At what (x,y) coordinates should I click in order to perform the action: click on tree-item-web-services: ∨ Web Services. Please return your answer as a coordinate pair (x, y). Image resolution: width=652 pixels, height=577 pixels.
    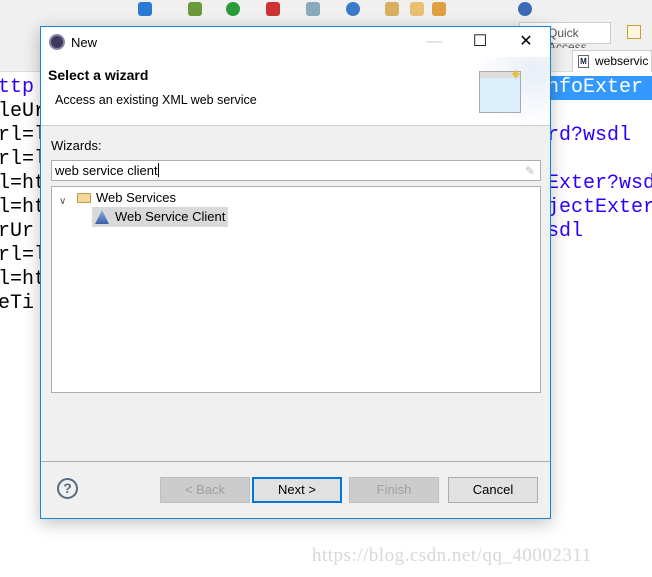
    Looking at the image, I should click on (152, 197).